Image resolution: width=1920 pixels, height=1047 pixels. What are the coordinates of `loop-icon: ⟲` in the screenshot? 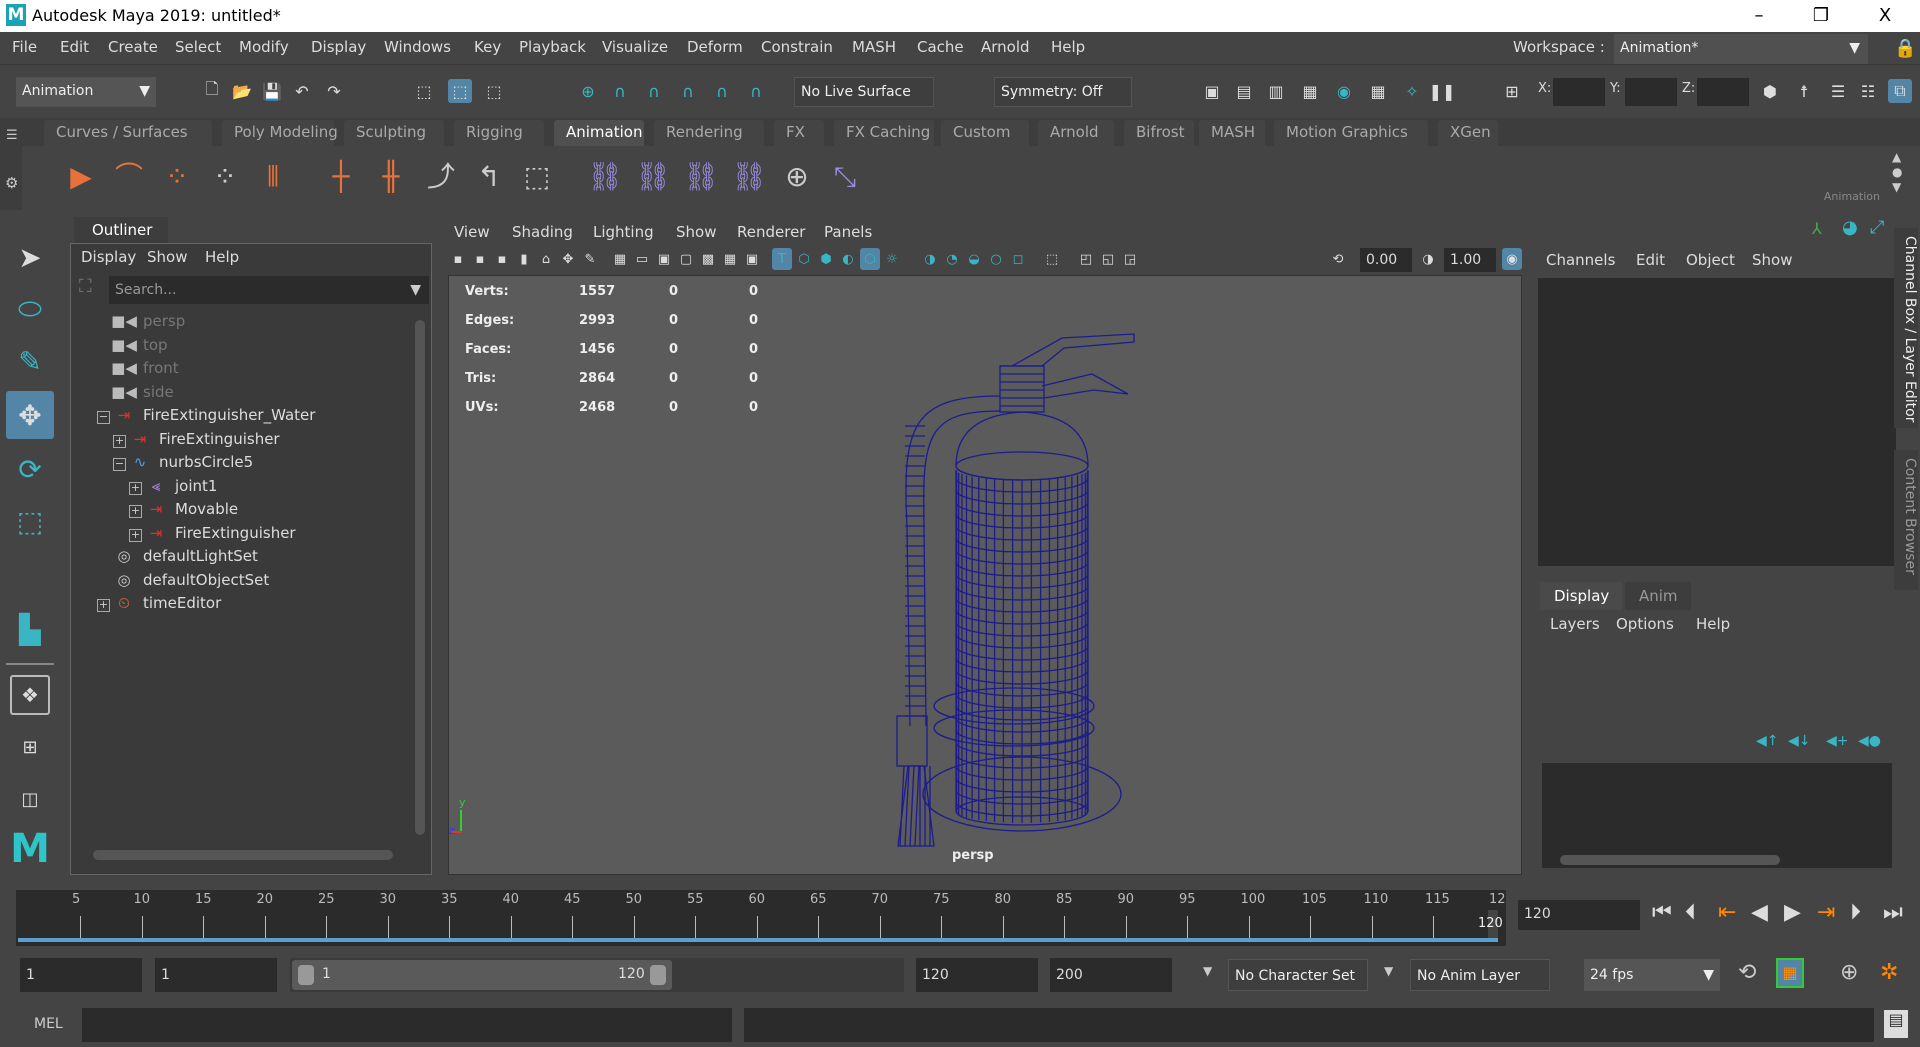 It's located at (1747, 972).